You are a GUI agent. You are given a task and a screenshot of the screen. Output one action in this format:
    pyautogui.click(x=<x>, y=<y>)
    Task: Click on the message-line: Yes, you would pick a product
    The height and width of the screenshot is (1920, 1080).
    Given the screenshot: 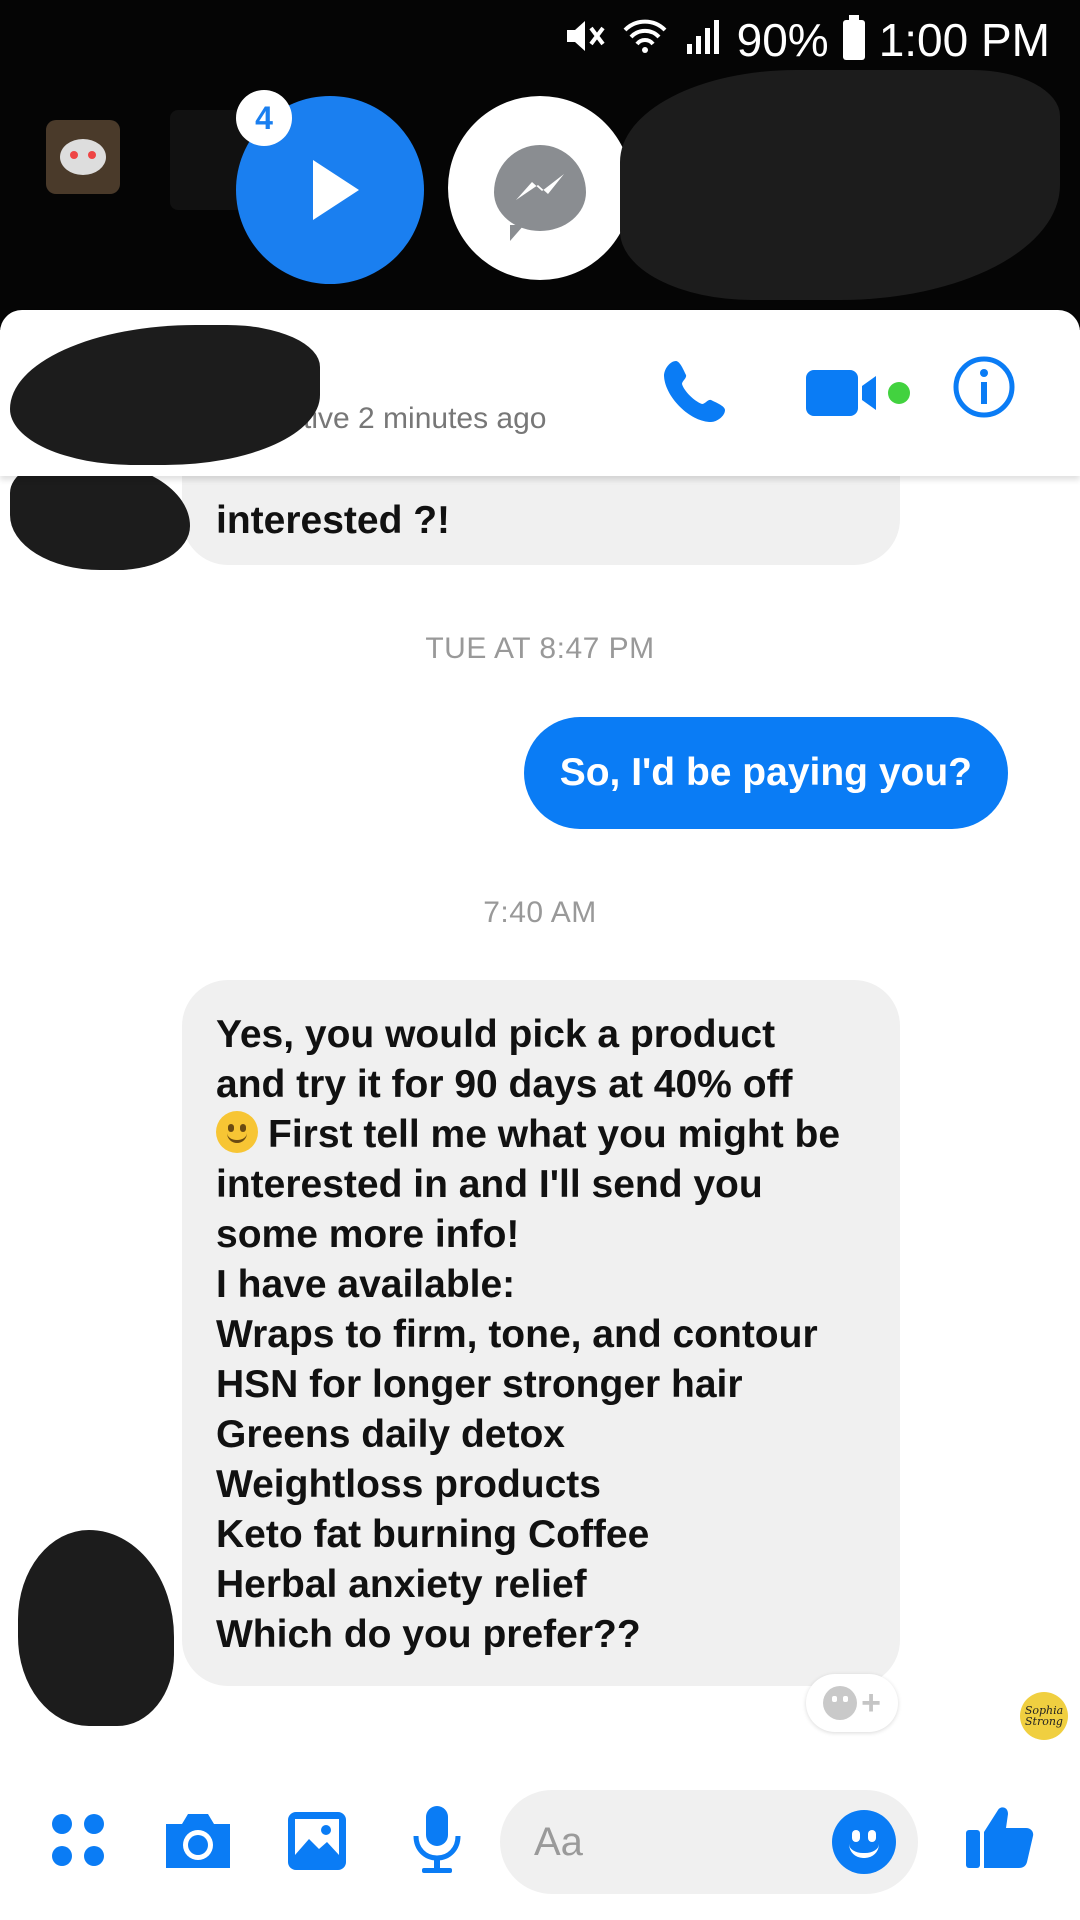 What is the action you would take?
    pyautogui.click(x=496, y=1034)
    